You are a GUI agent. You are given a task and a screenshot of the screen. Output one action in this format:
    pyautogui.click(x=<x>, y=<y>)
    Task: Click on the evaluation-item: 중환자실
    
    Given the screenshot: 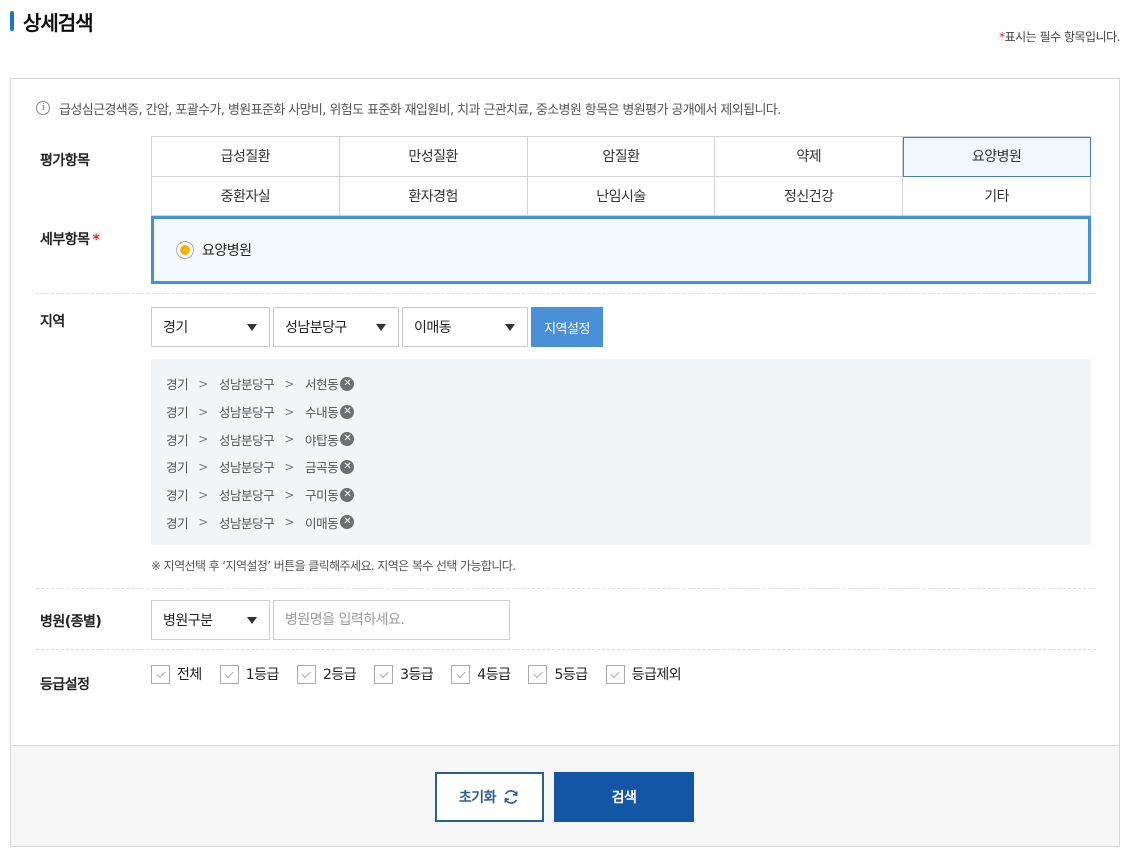 What is the action you would take?
    pyautogui.click(x=246, y=196)
    